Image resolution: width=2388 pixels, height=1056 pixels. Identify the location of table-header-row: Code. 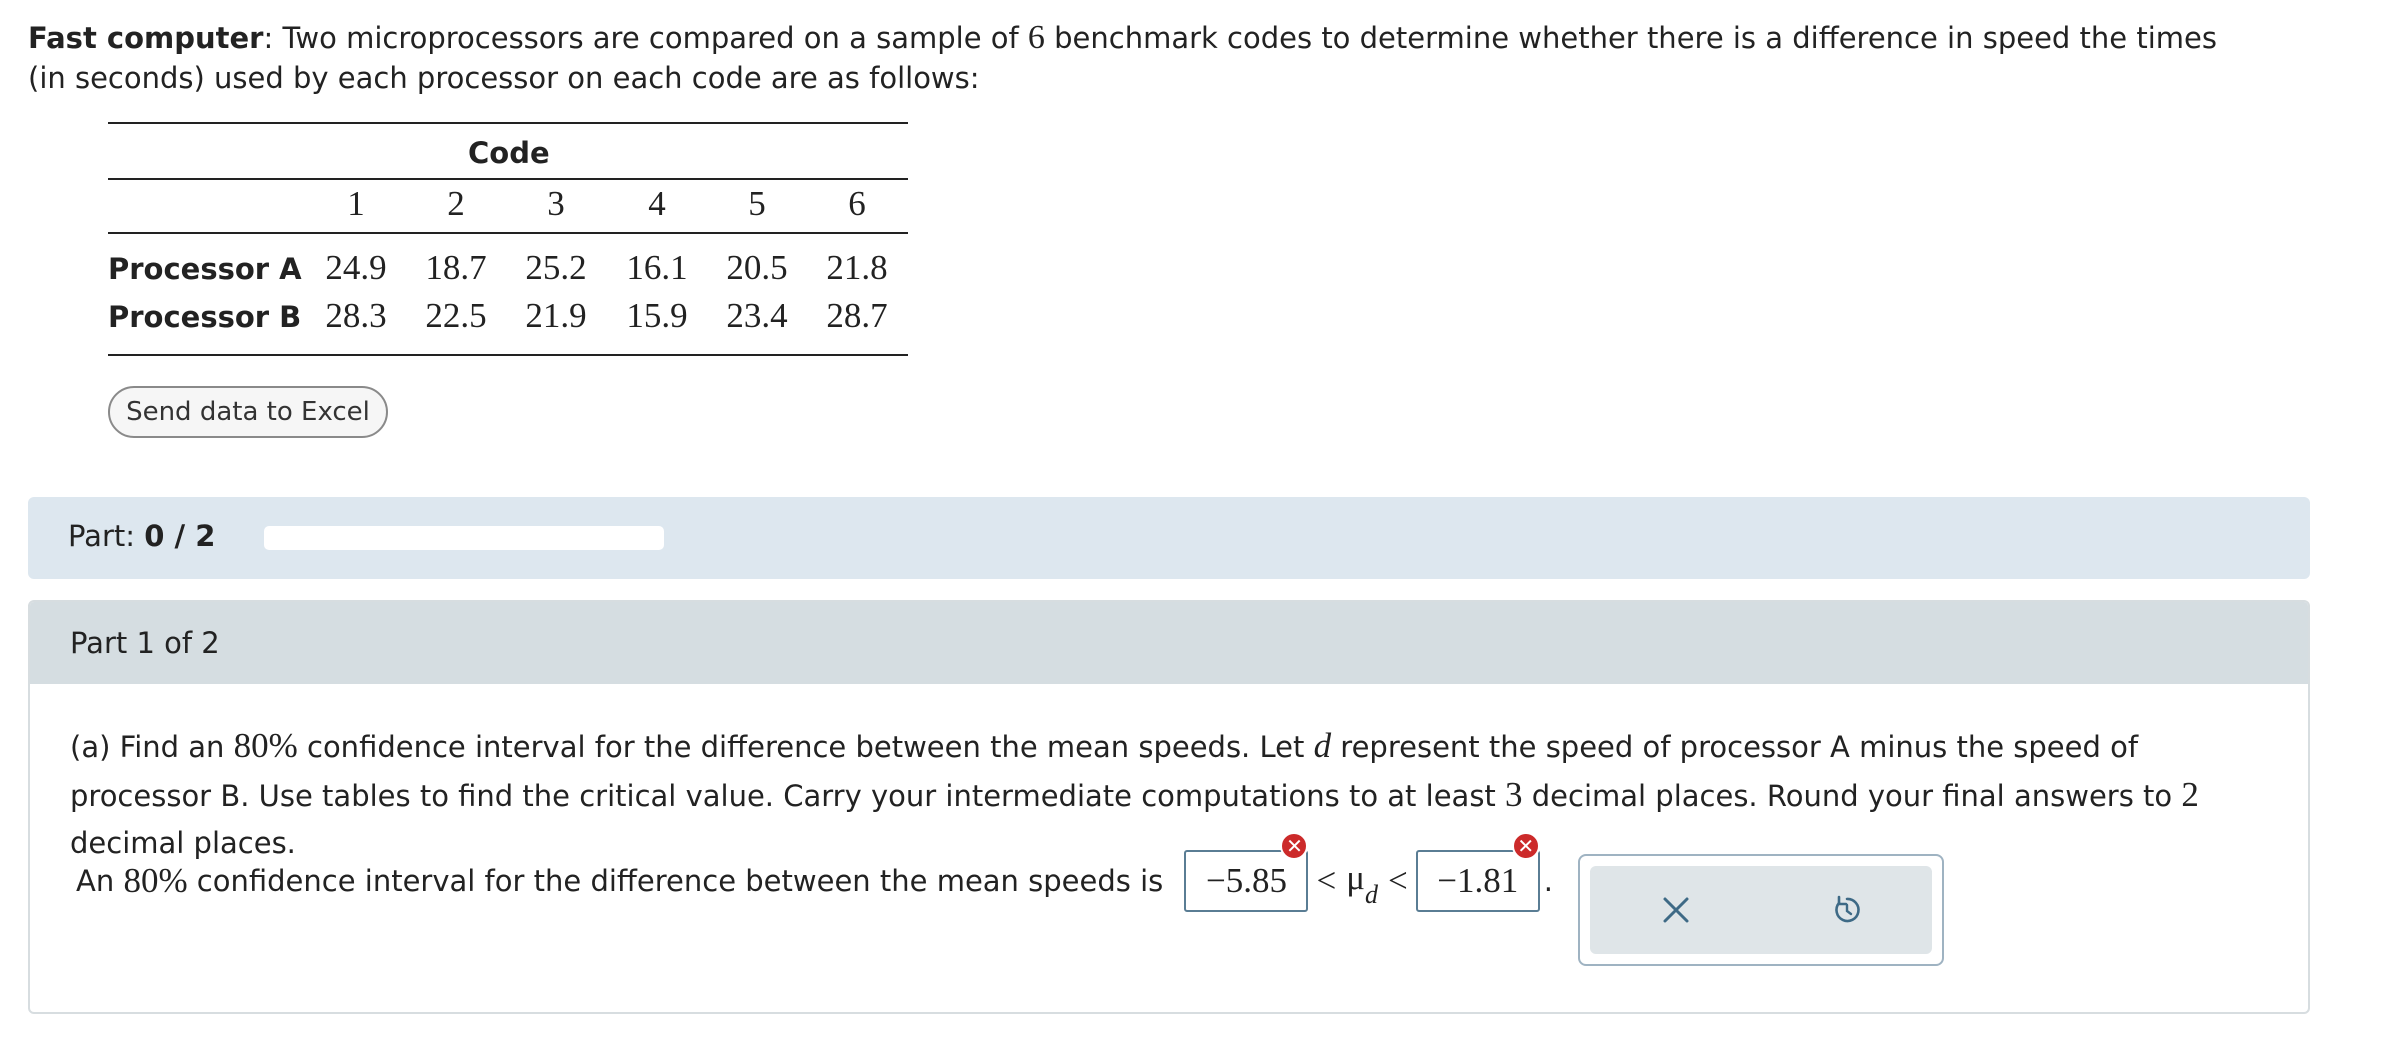
(508, 151).